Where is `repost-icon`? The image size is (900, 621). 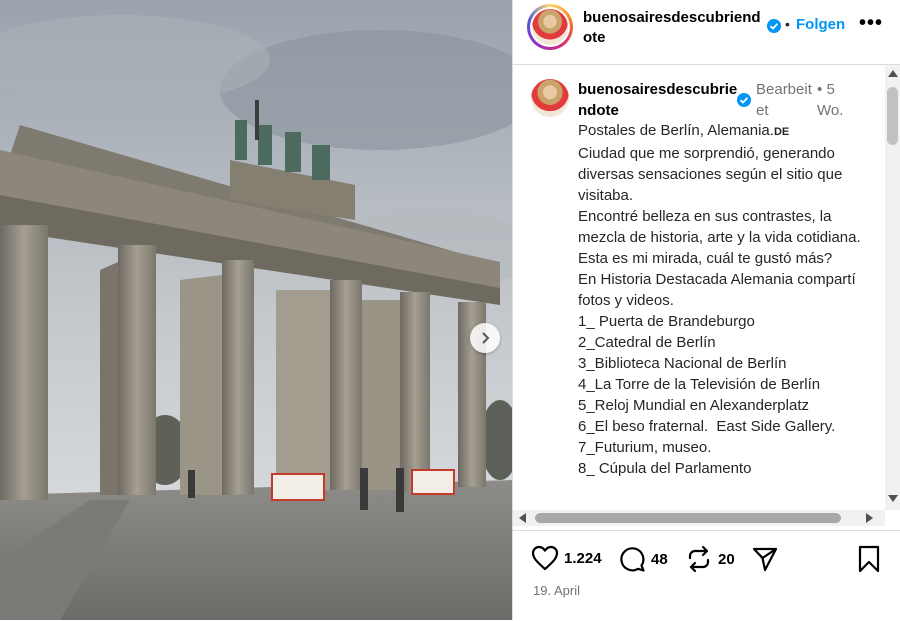
repost-icon is located at coordinates (699, 559).